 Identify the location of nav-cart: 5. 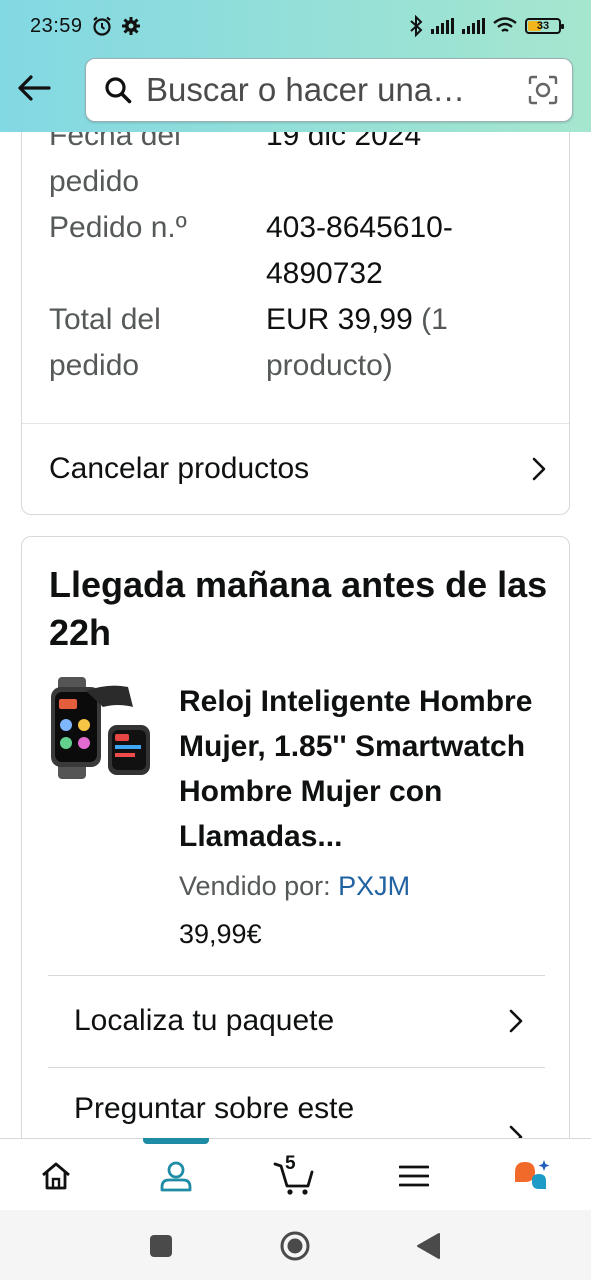
(294, 1176).